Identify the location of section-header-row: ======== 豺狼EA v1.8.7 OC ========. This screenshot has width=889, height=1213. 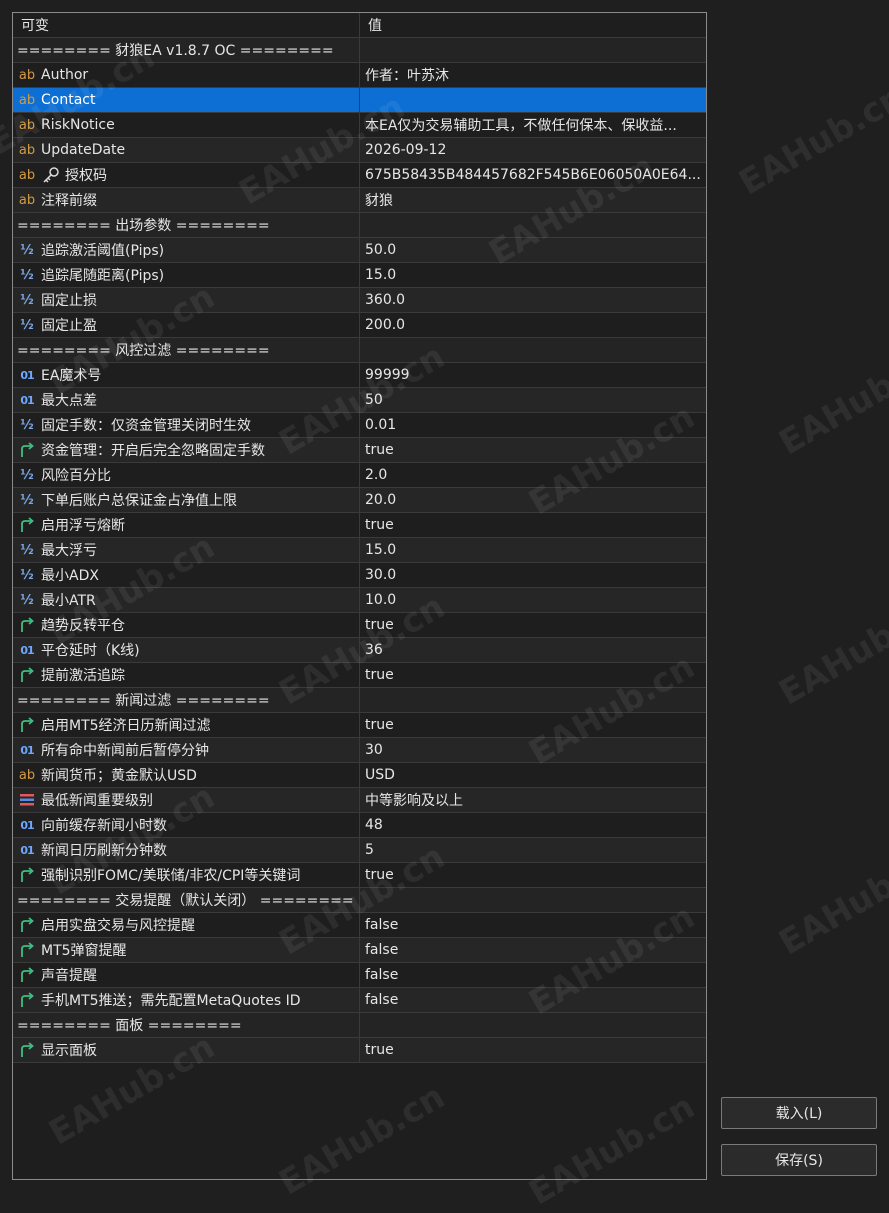
(359, 50).